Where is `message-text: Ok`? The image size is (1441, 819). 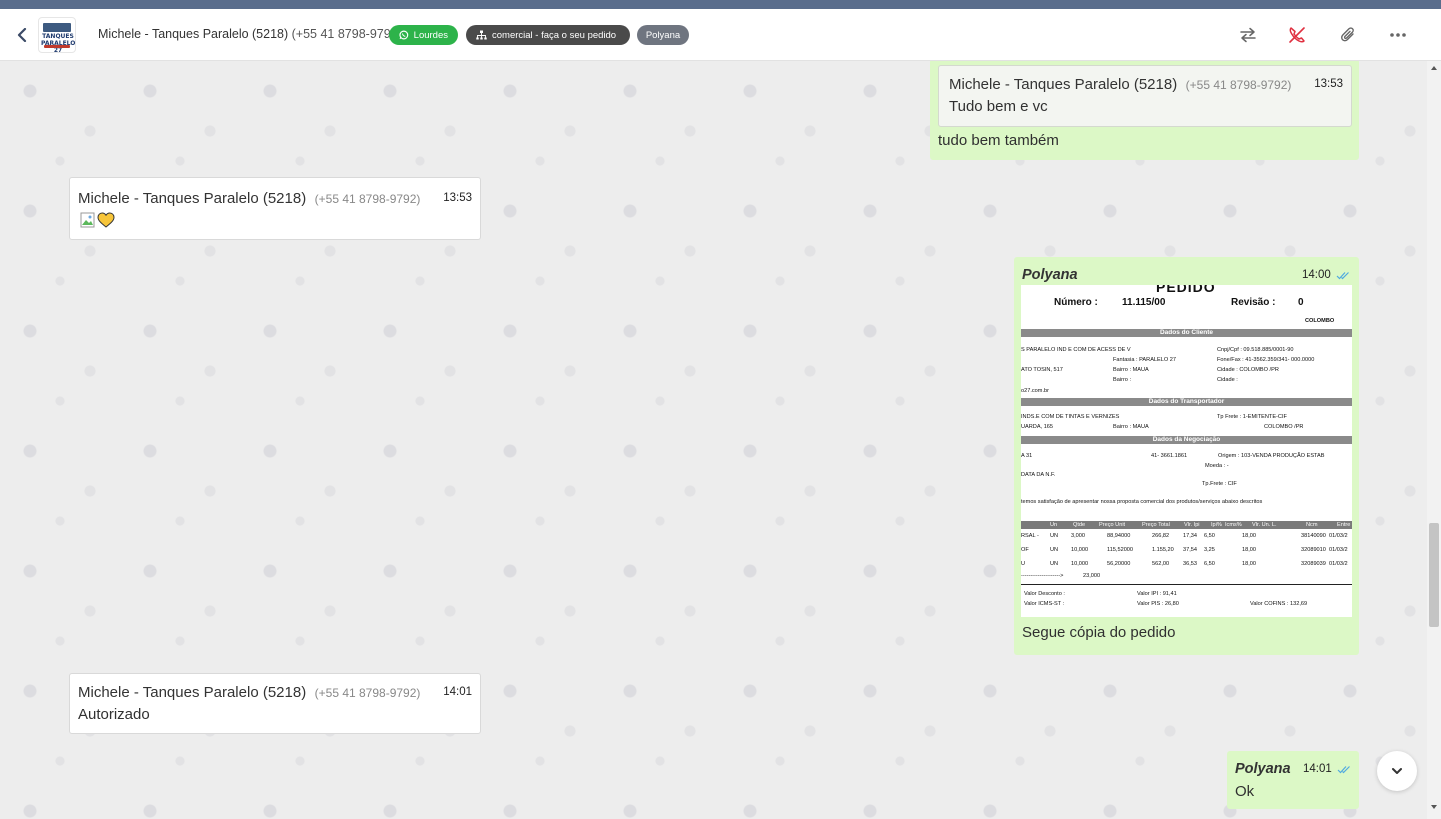
message-text: Ok is located at coordinates (1245, 791).